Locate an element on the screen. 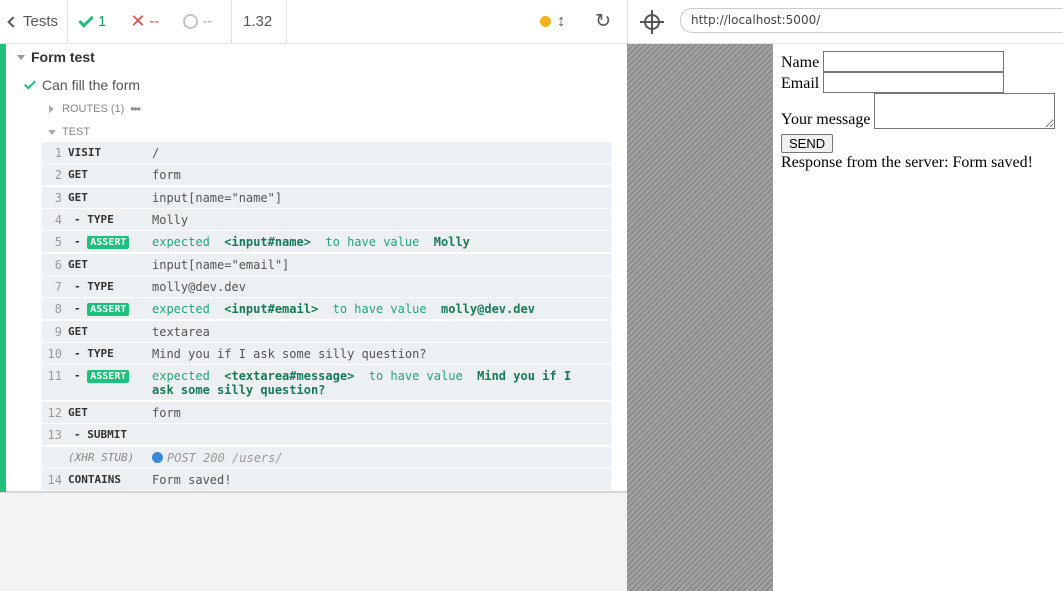  name-input is located at coordinates (914, 61).